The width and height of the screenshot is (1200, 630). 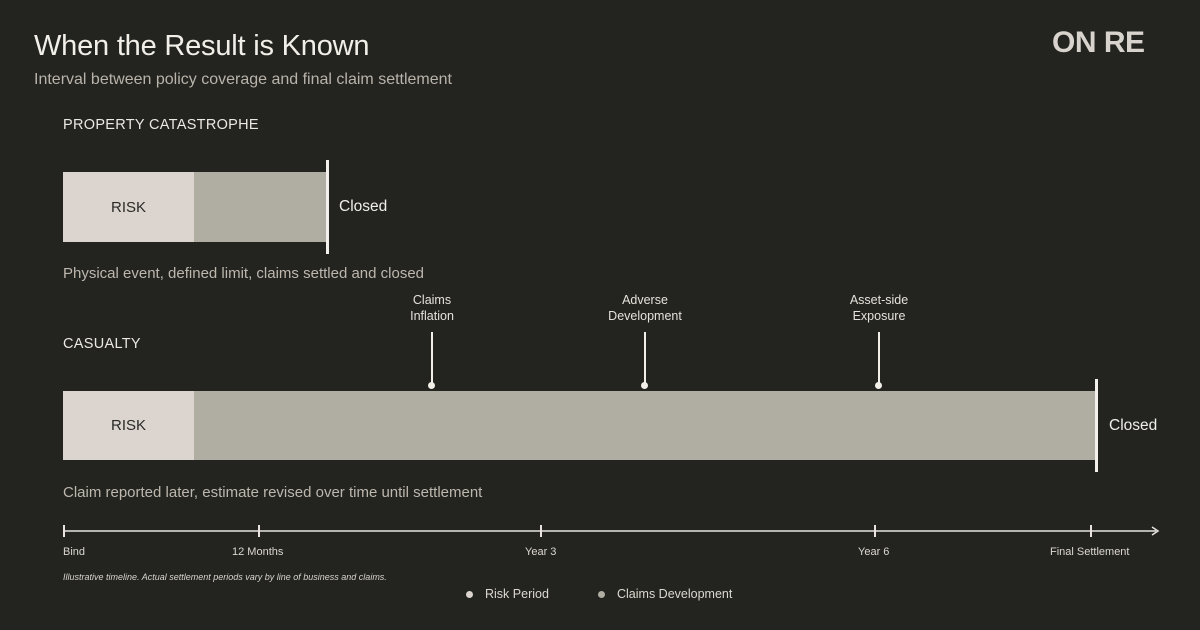 What do you see at coordinates (432, 358) in the screenshot?
I see `marker-line-claims-inflation` at bounding box center [432, 358].